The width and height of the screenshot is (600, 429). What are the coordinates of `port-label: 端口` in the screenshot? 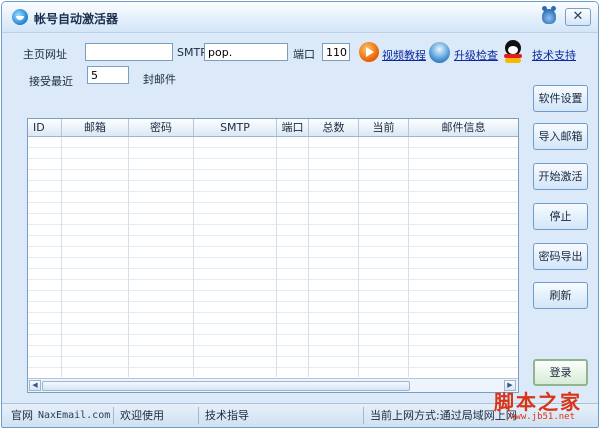 It's located at (304, 54).